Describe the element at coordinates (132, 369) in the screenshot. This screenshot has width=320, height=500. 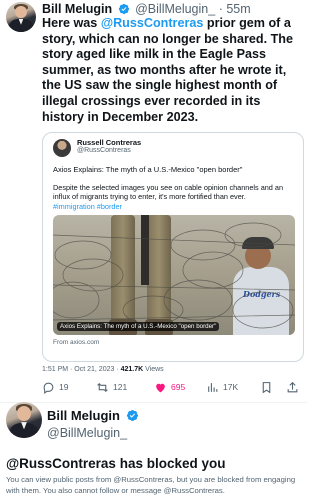
I see `quote-views-count: 421.7K` at that location.